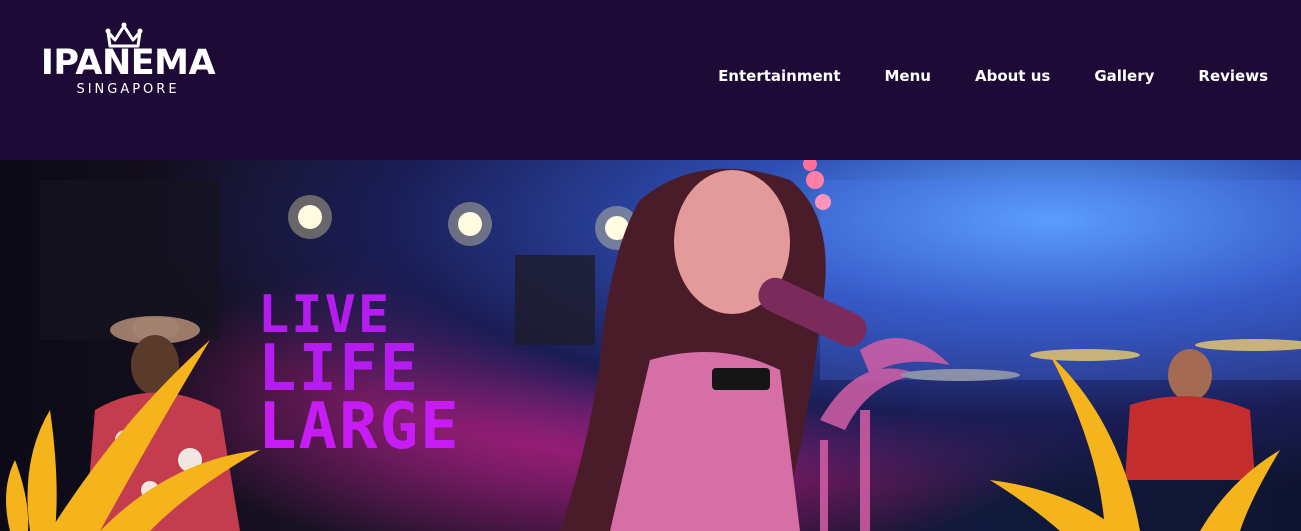  Describe the element at coordinates (128, 89) in the screenshot. I see `brand-location: SINGAPORE` at that location.